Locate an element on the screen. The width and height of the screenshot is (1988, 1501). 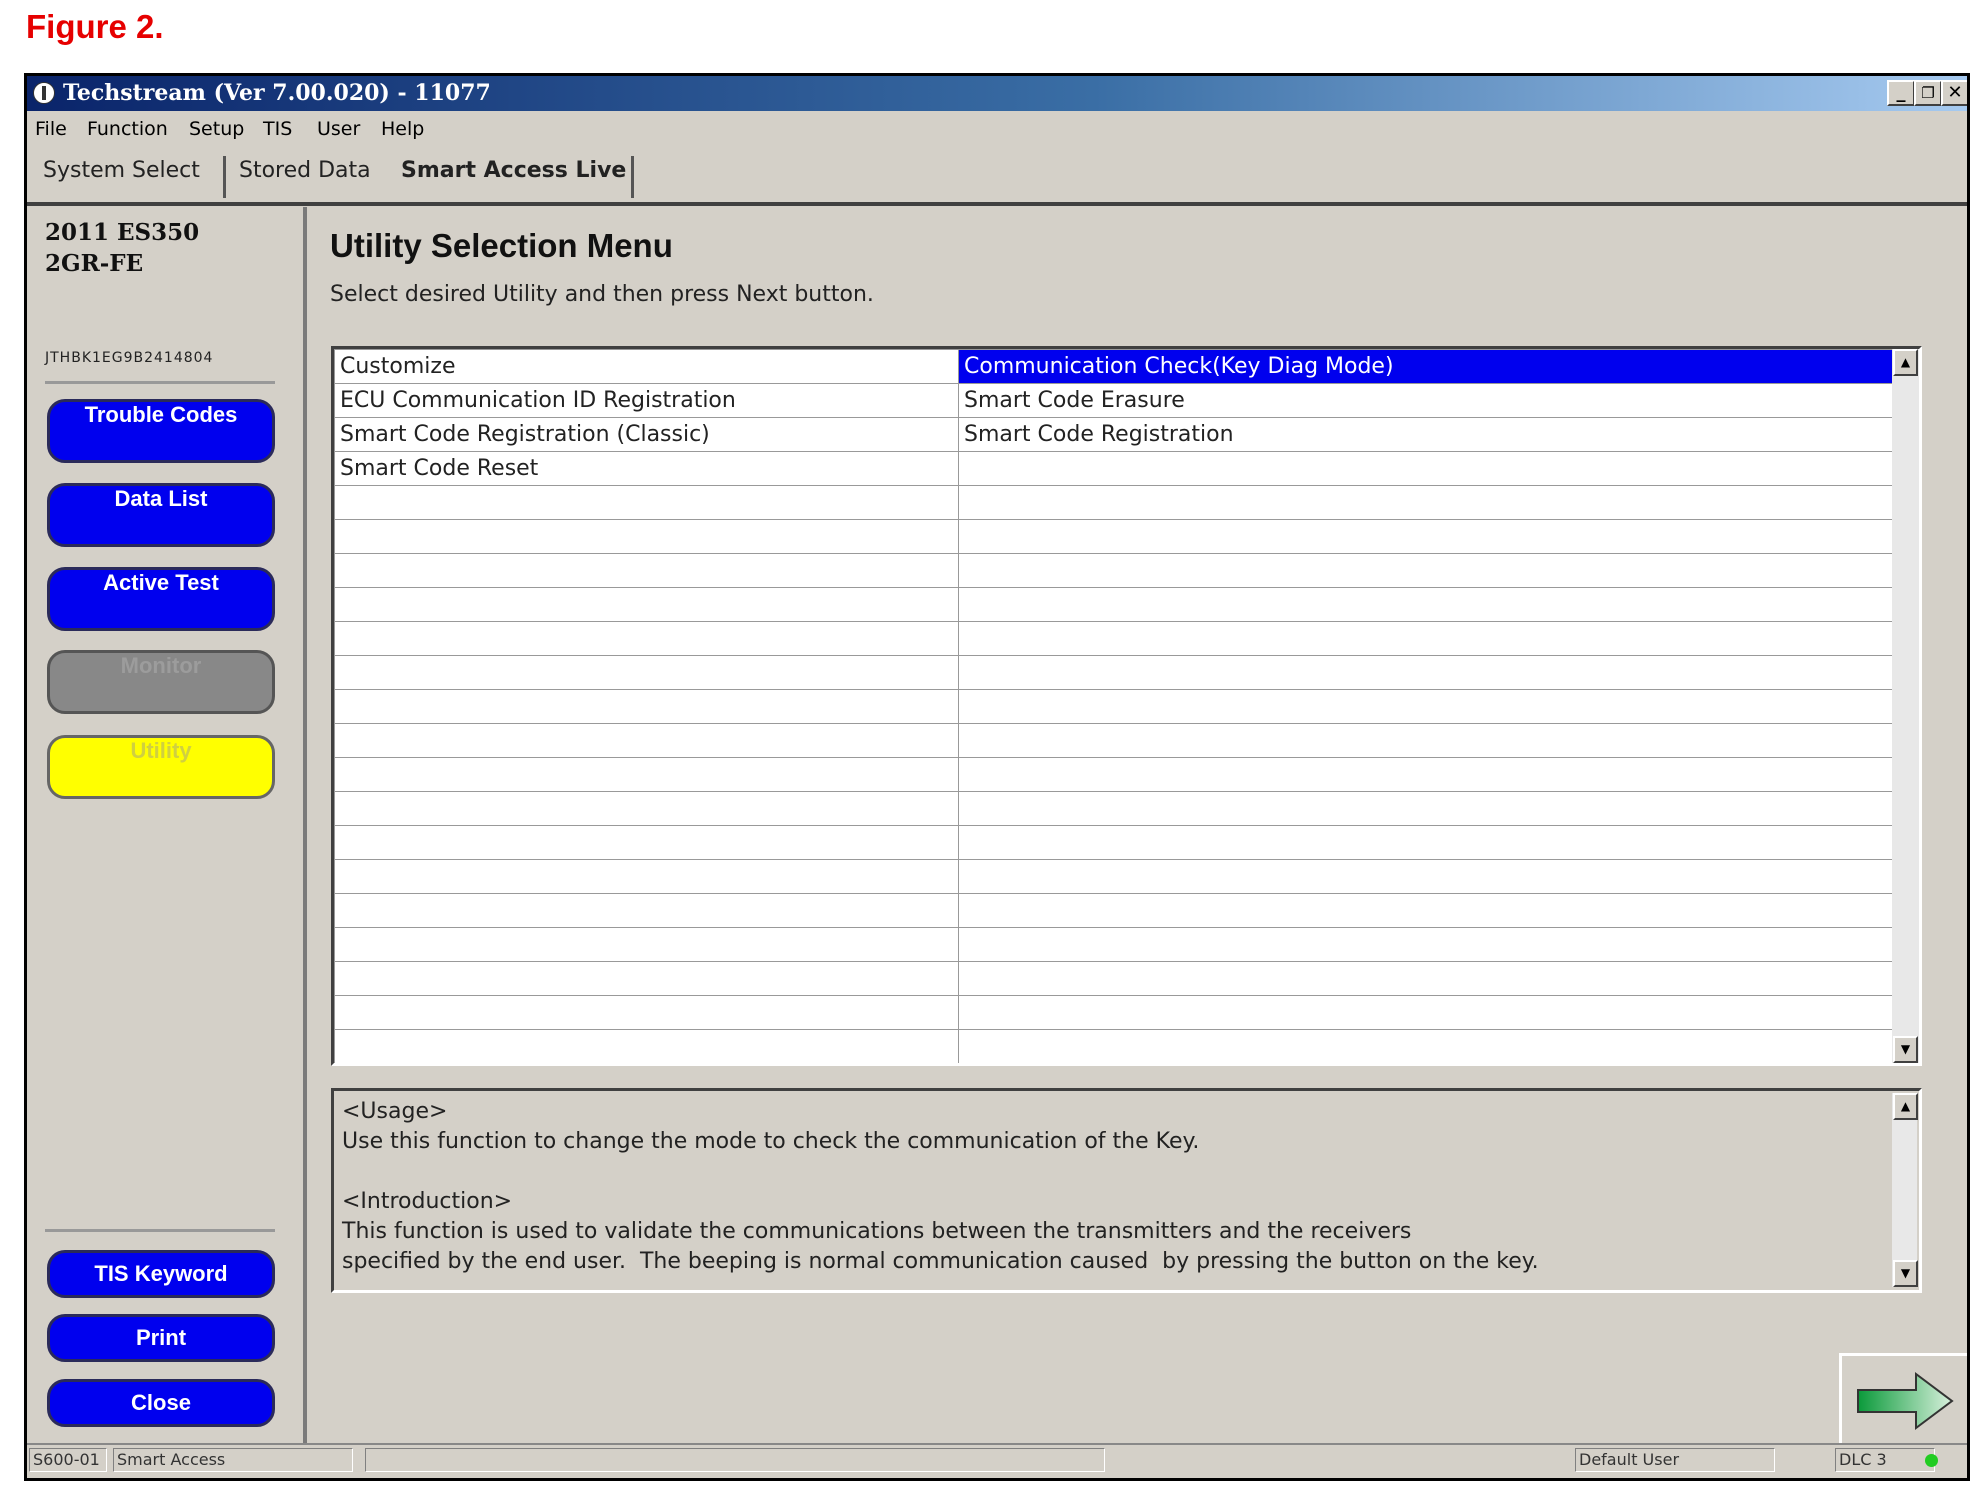
restore-button: ❐ is located at coordinates (1928, 93).